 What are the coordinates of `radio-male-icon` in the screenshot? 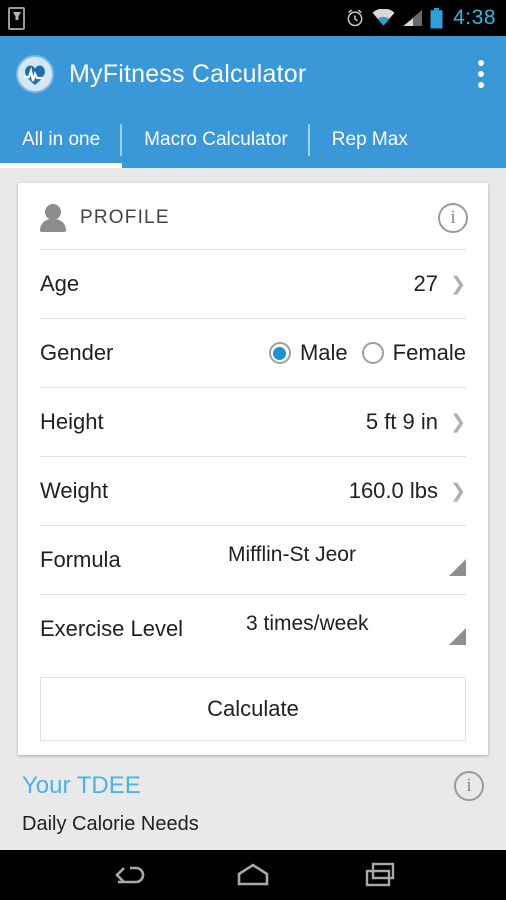 It's located at (279, 353).